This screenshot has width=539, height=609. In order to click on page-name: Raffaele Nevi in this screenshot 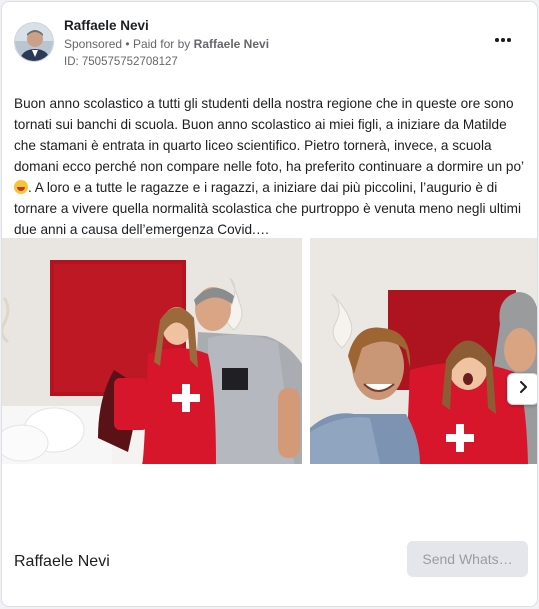, I will do `click(106, 25)`.